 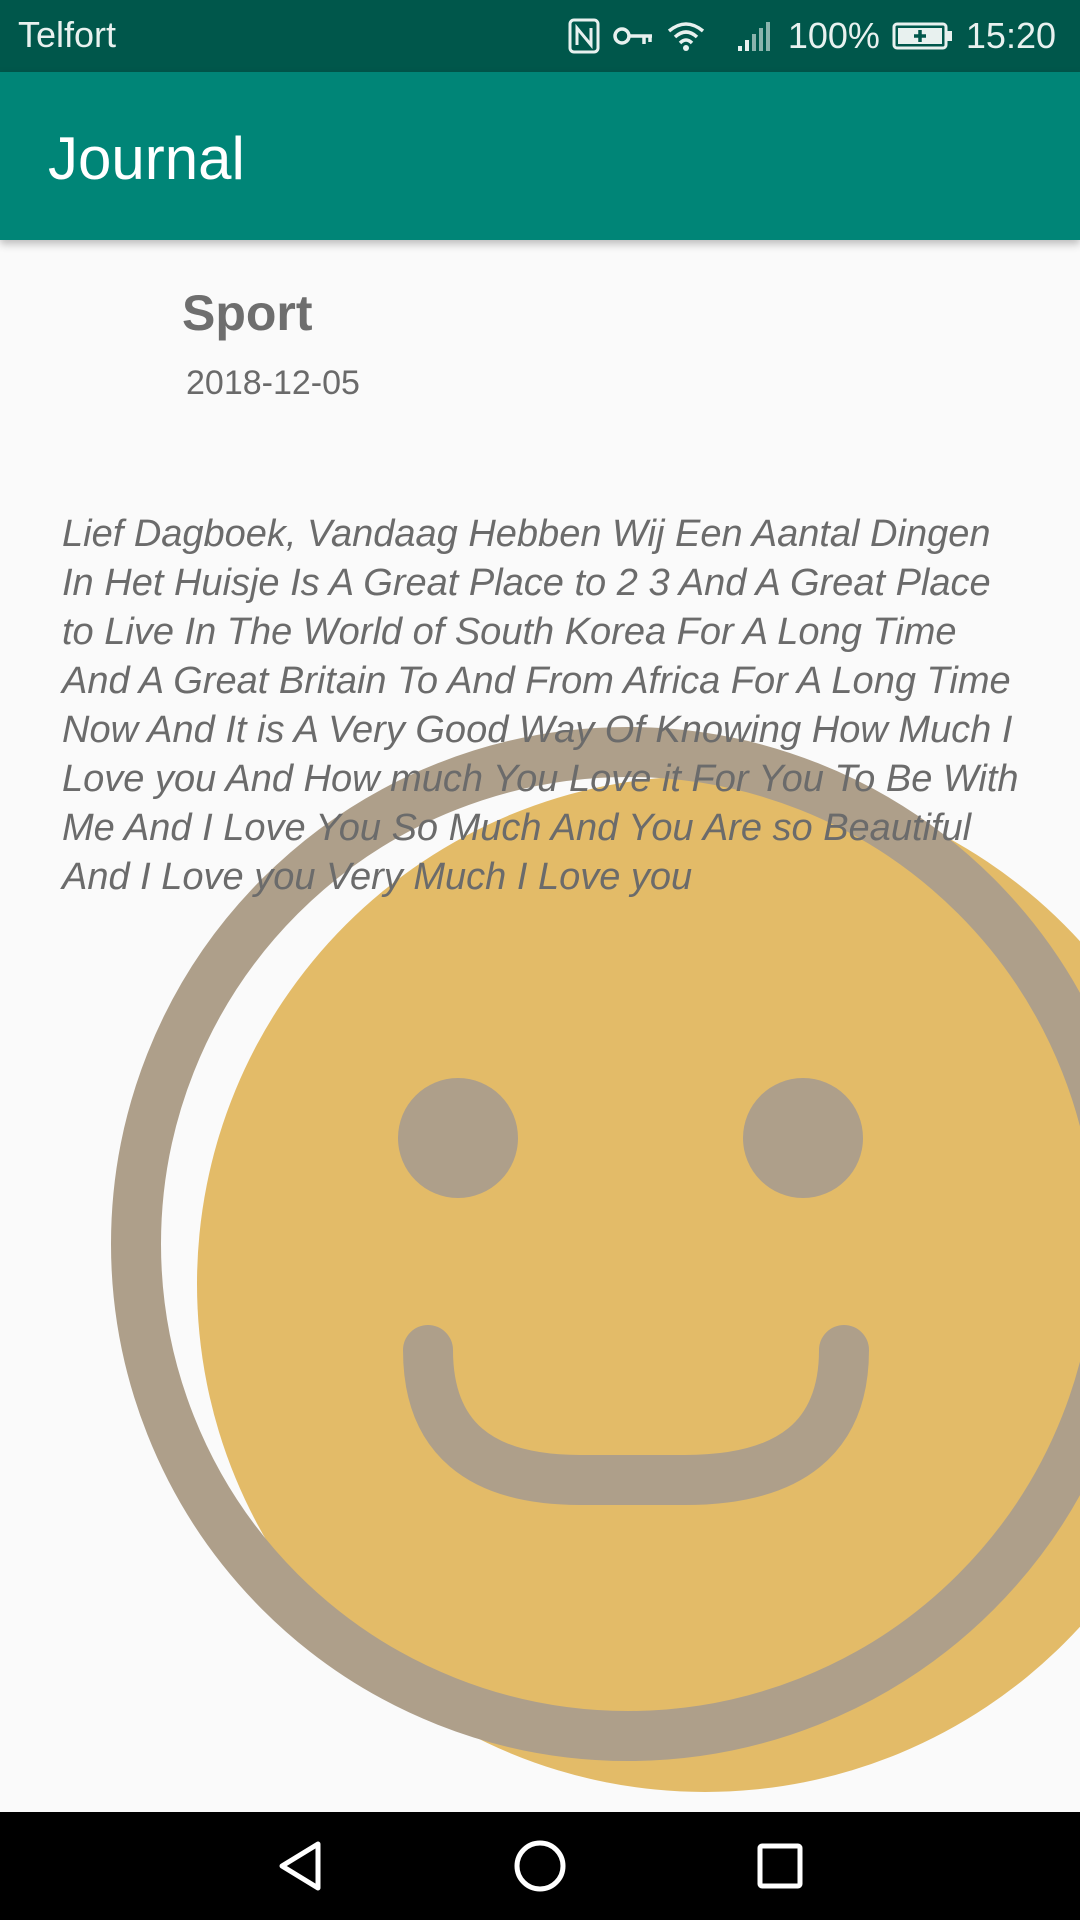 I want to click on app-bar: Journal, so click(x=540, y=156).